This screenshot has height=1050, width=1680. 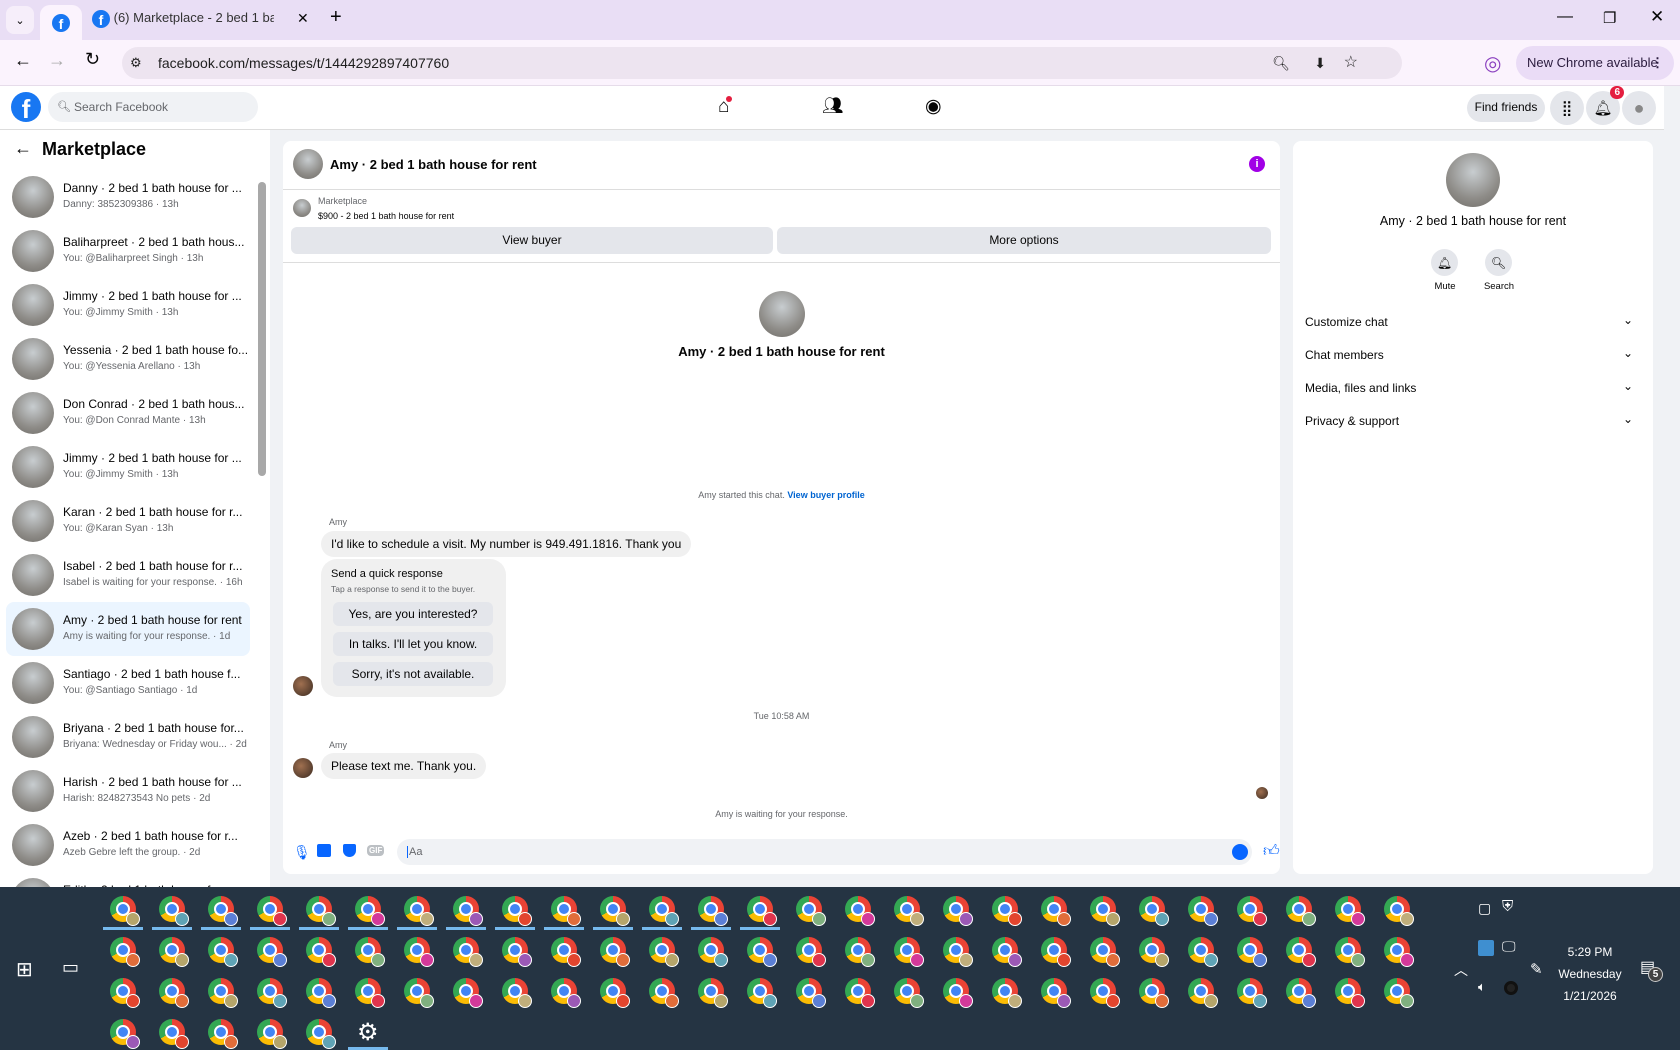 I want to click on clock: 5:29 PM Wednesday 1/21/2026, so click(x=1590, y=974).